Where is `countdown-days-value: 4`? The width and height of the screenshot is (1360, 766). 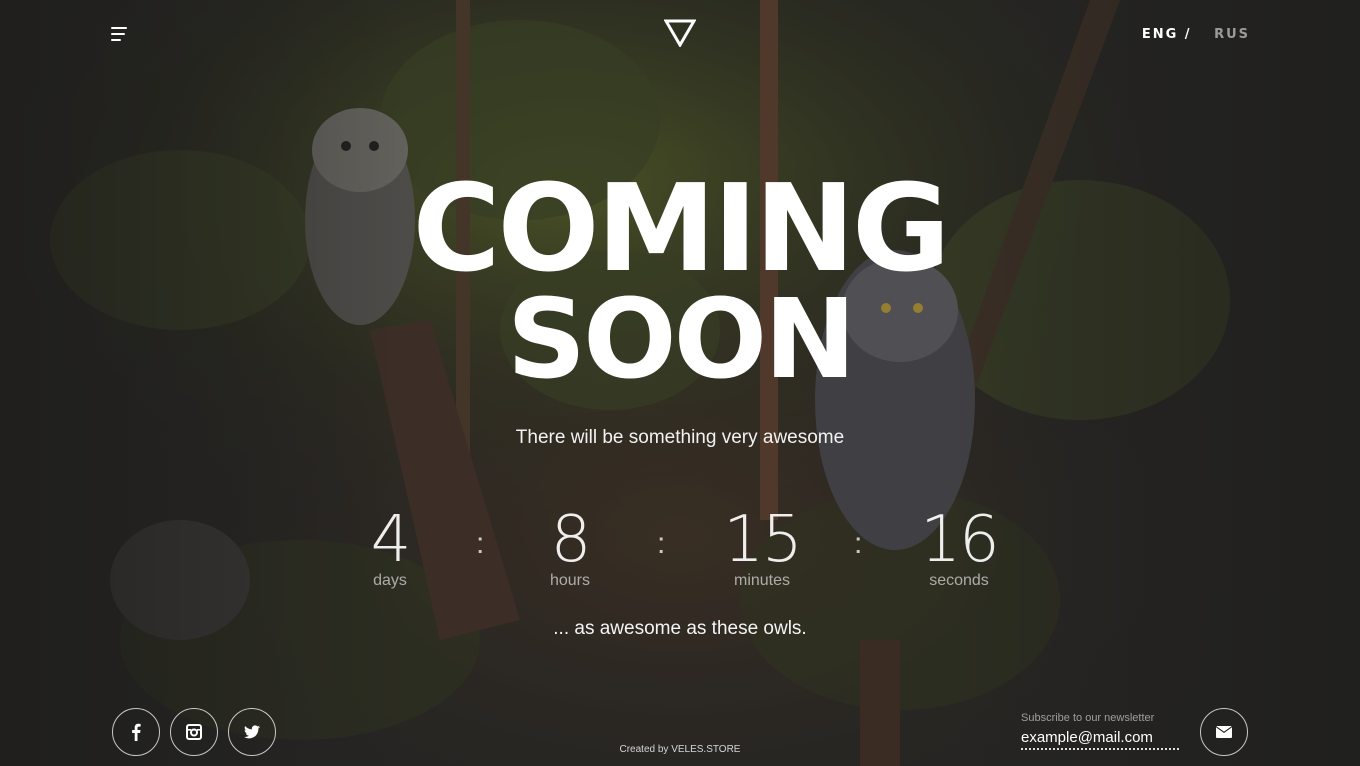
countdown-days-value: 4 is located at coordinates (391, 540).